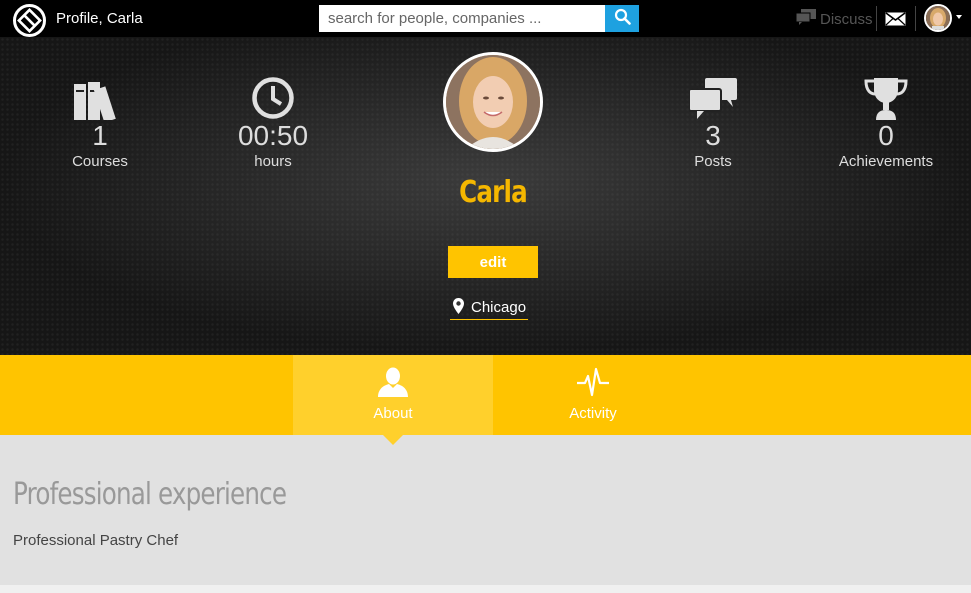  I want to click on stat-label: Courses, so click(100, 161).